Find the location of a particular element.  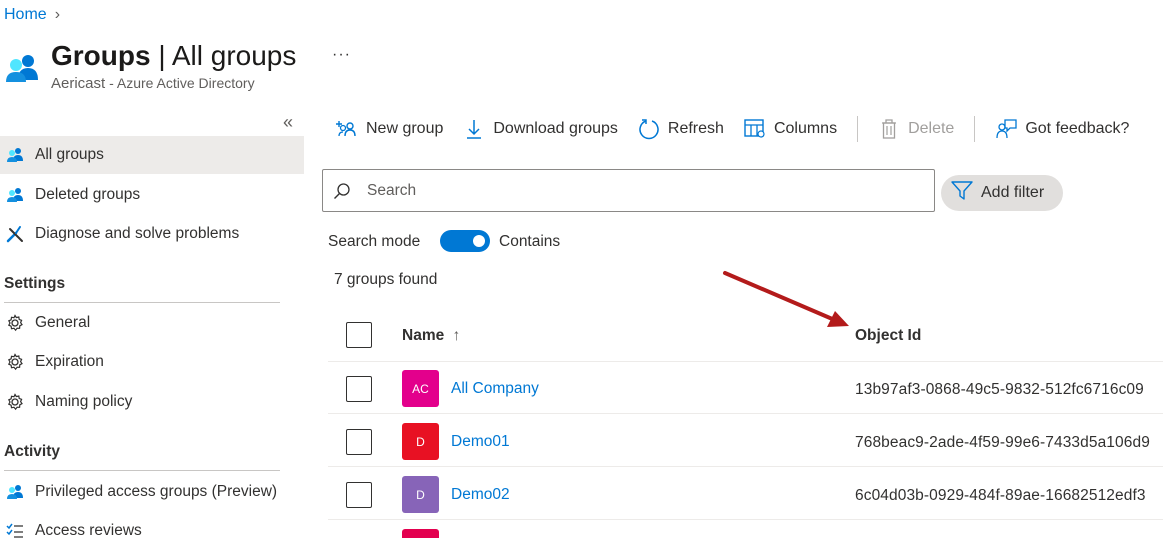

add-filter-button: Add filter is located at coordinates (1002, 193).